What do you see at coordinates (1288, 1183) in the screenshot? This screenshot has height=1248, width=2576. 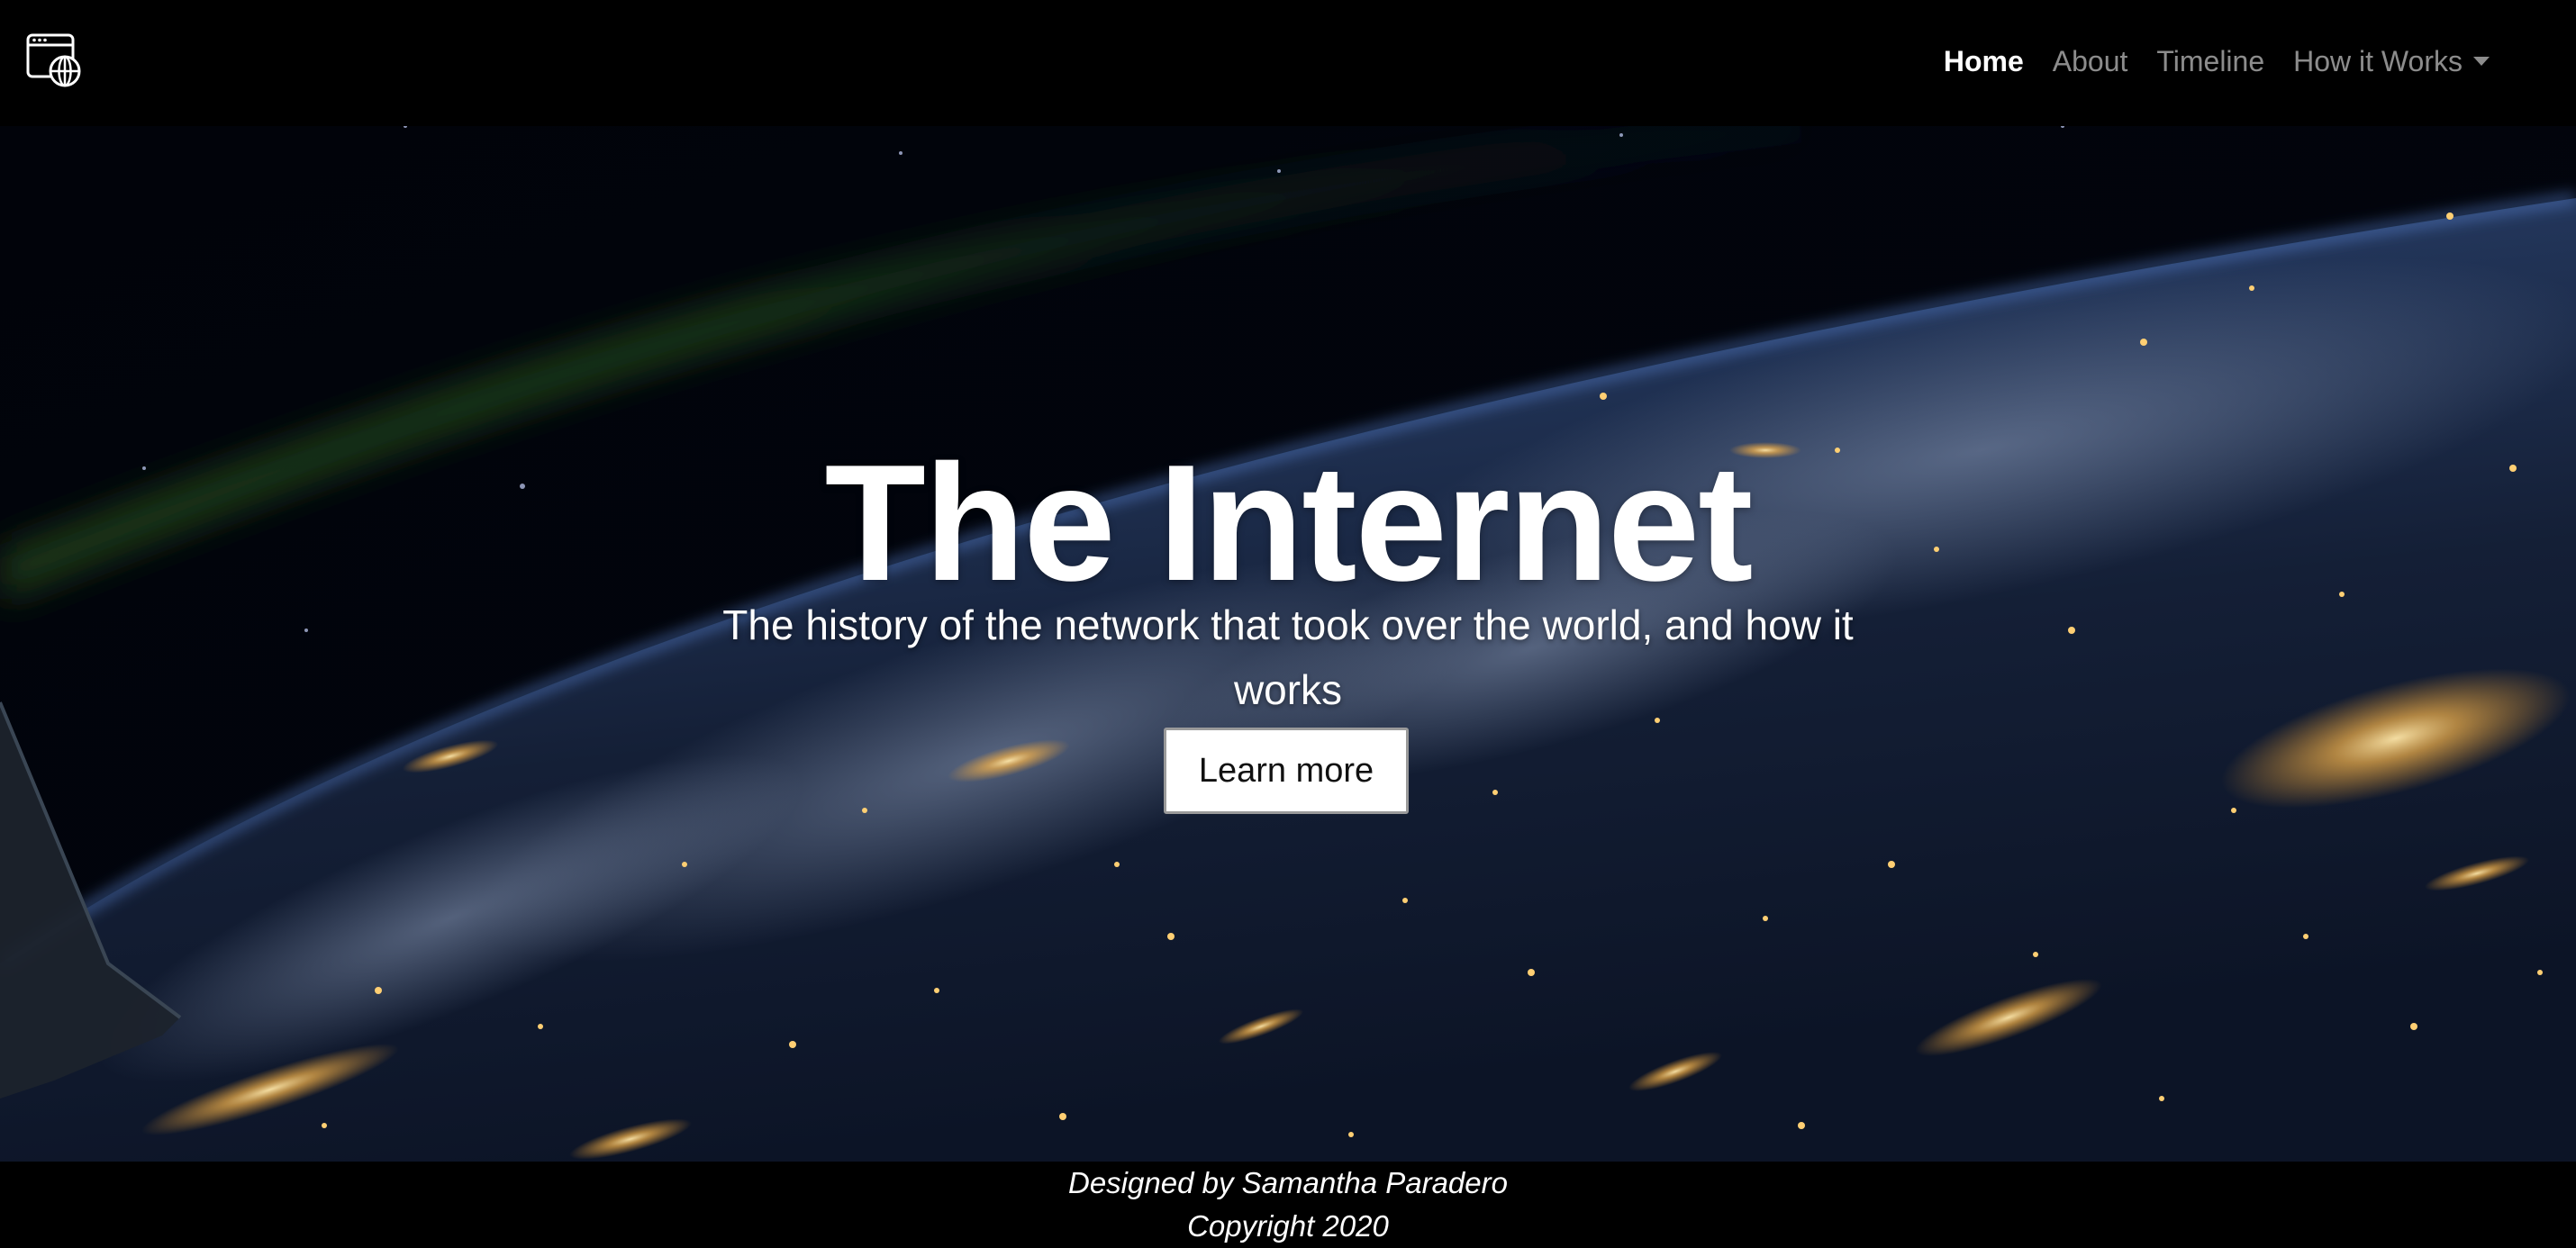 I see `footer-credit: Designed by Samantha Paradero` at bounding box center [1288, 1183].